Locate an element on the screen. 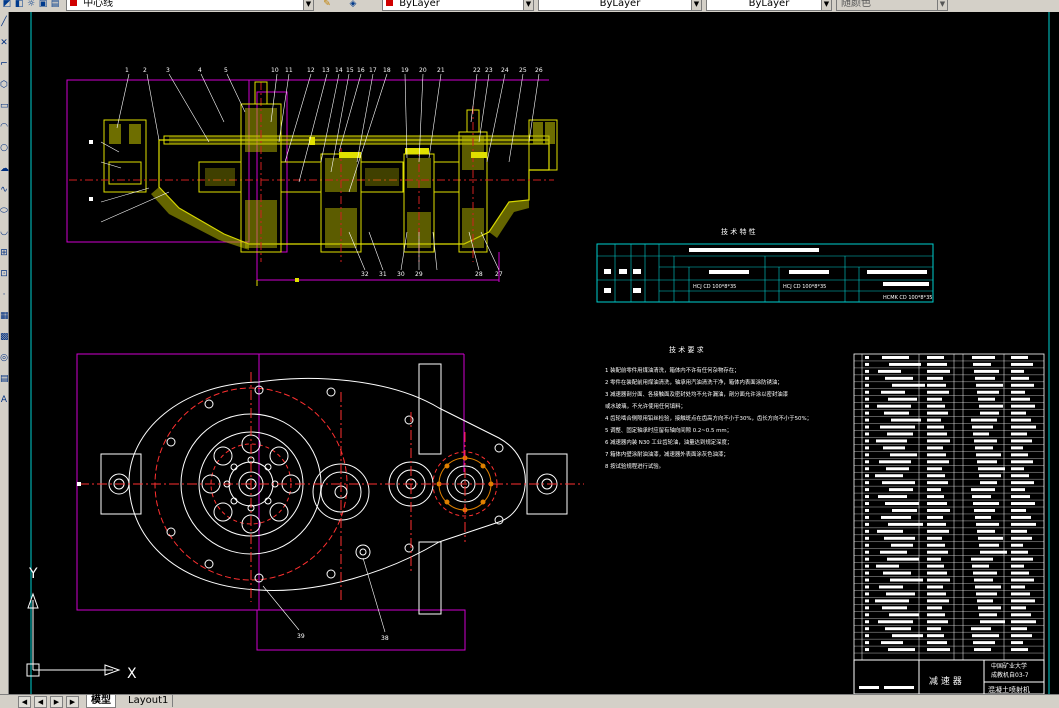 This screenshot has width=1059, height=708. point-tool-icon: · is located at coordinates (4, 295).